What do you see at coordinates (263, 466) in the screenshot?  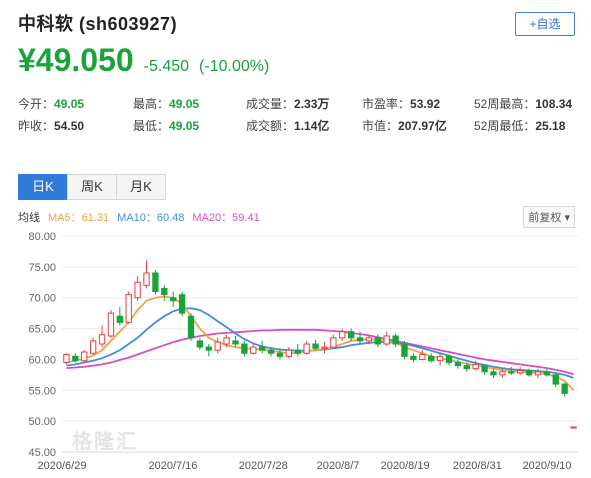 I see `x-tick-label: 2020/7/28` at bounding box center [263, 466].